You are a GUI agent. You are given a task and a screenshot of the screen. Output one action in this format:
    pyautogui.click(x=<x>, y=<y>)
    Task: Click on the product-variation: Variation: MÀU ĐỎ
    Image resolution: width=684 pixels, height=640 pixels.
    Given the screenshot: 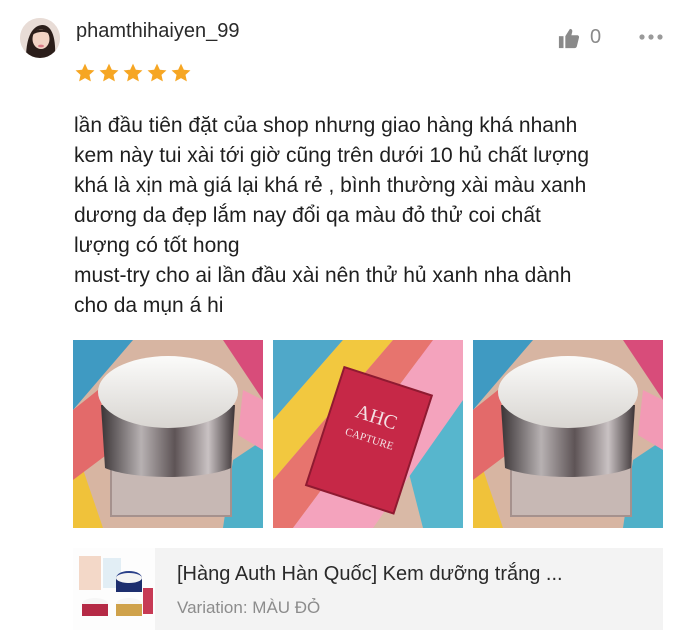 What is the action you would take?
    pyautogui.click(x=249, y=607)
    